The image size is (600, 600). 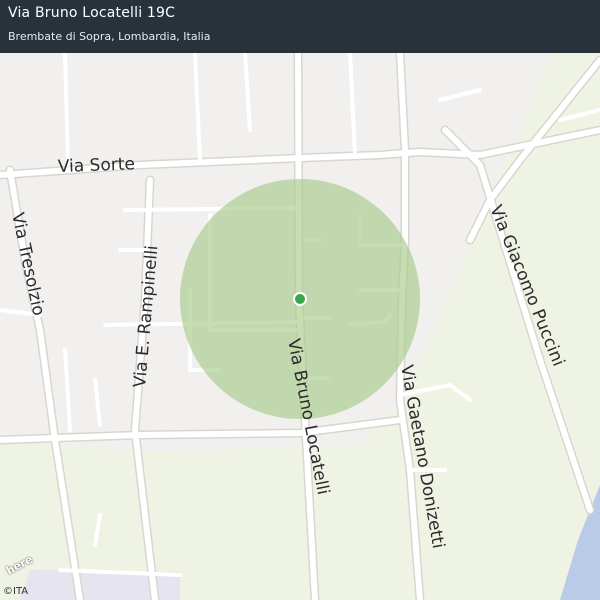 I want to click on location-marker, so click(x=300, y=299).